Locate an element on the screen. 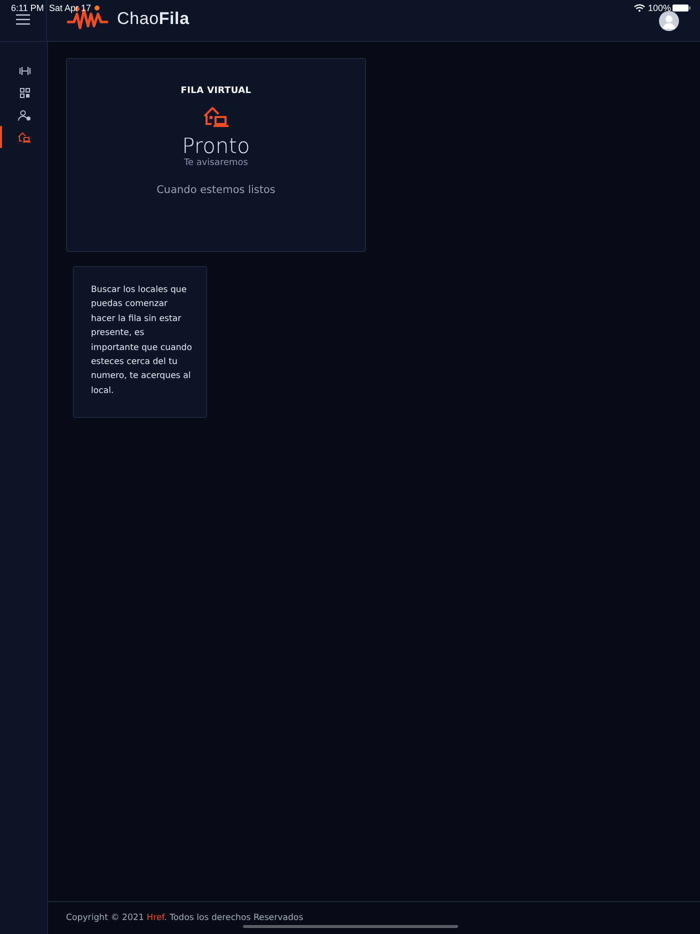  battery-icon is located at coordinates (681, 8).